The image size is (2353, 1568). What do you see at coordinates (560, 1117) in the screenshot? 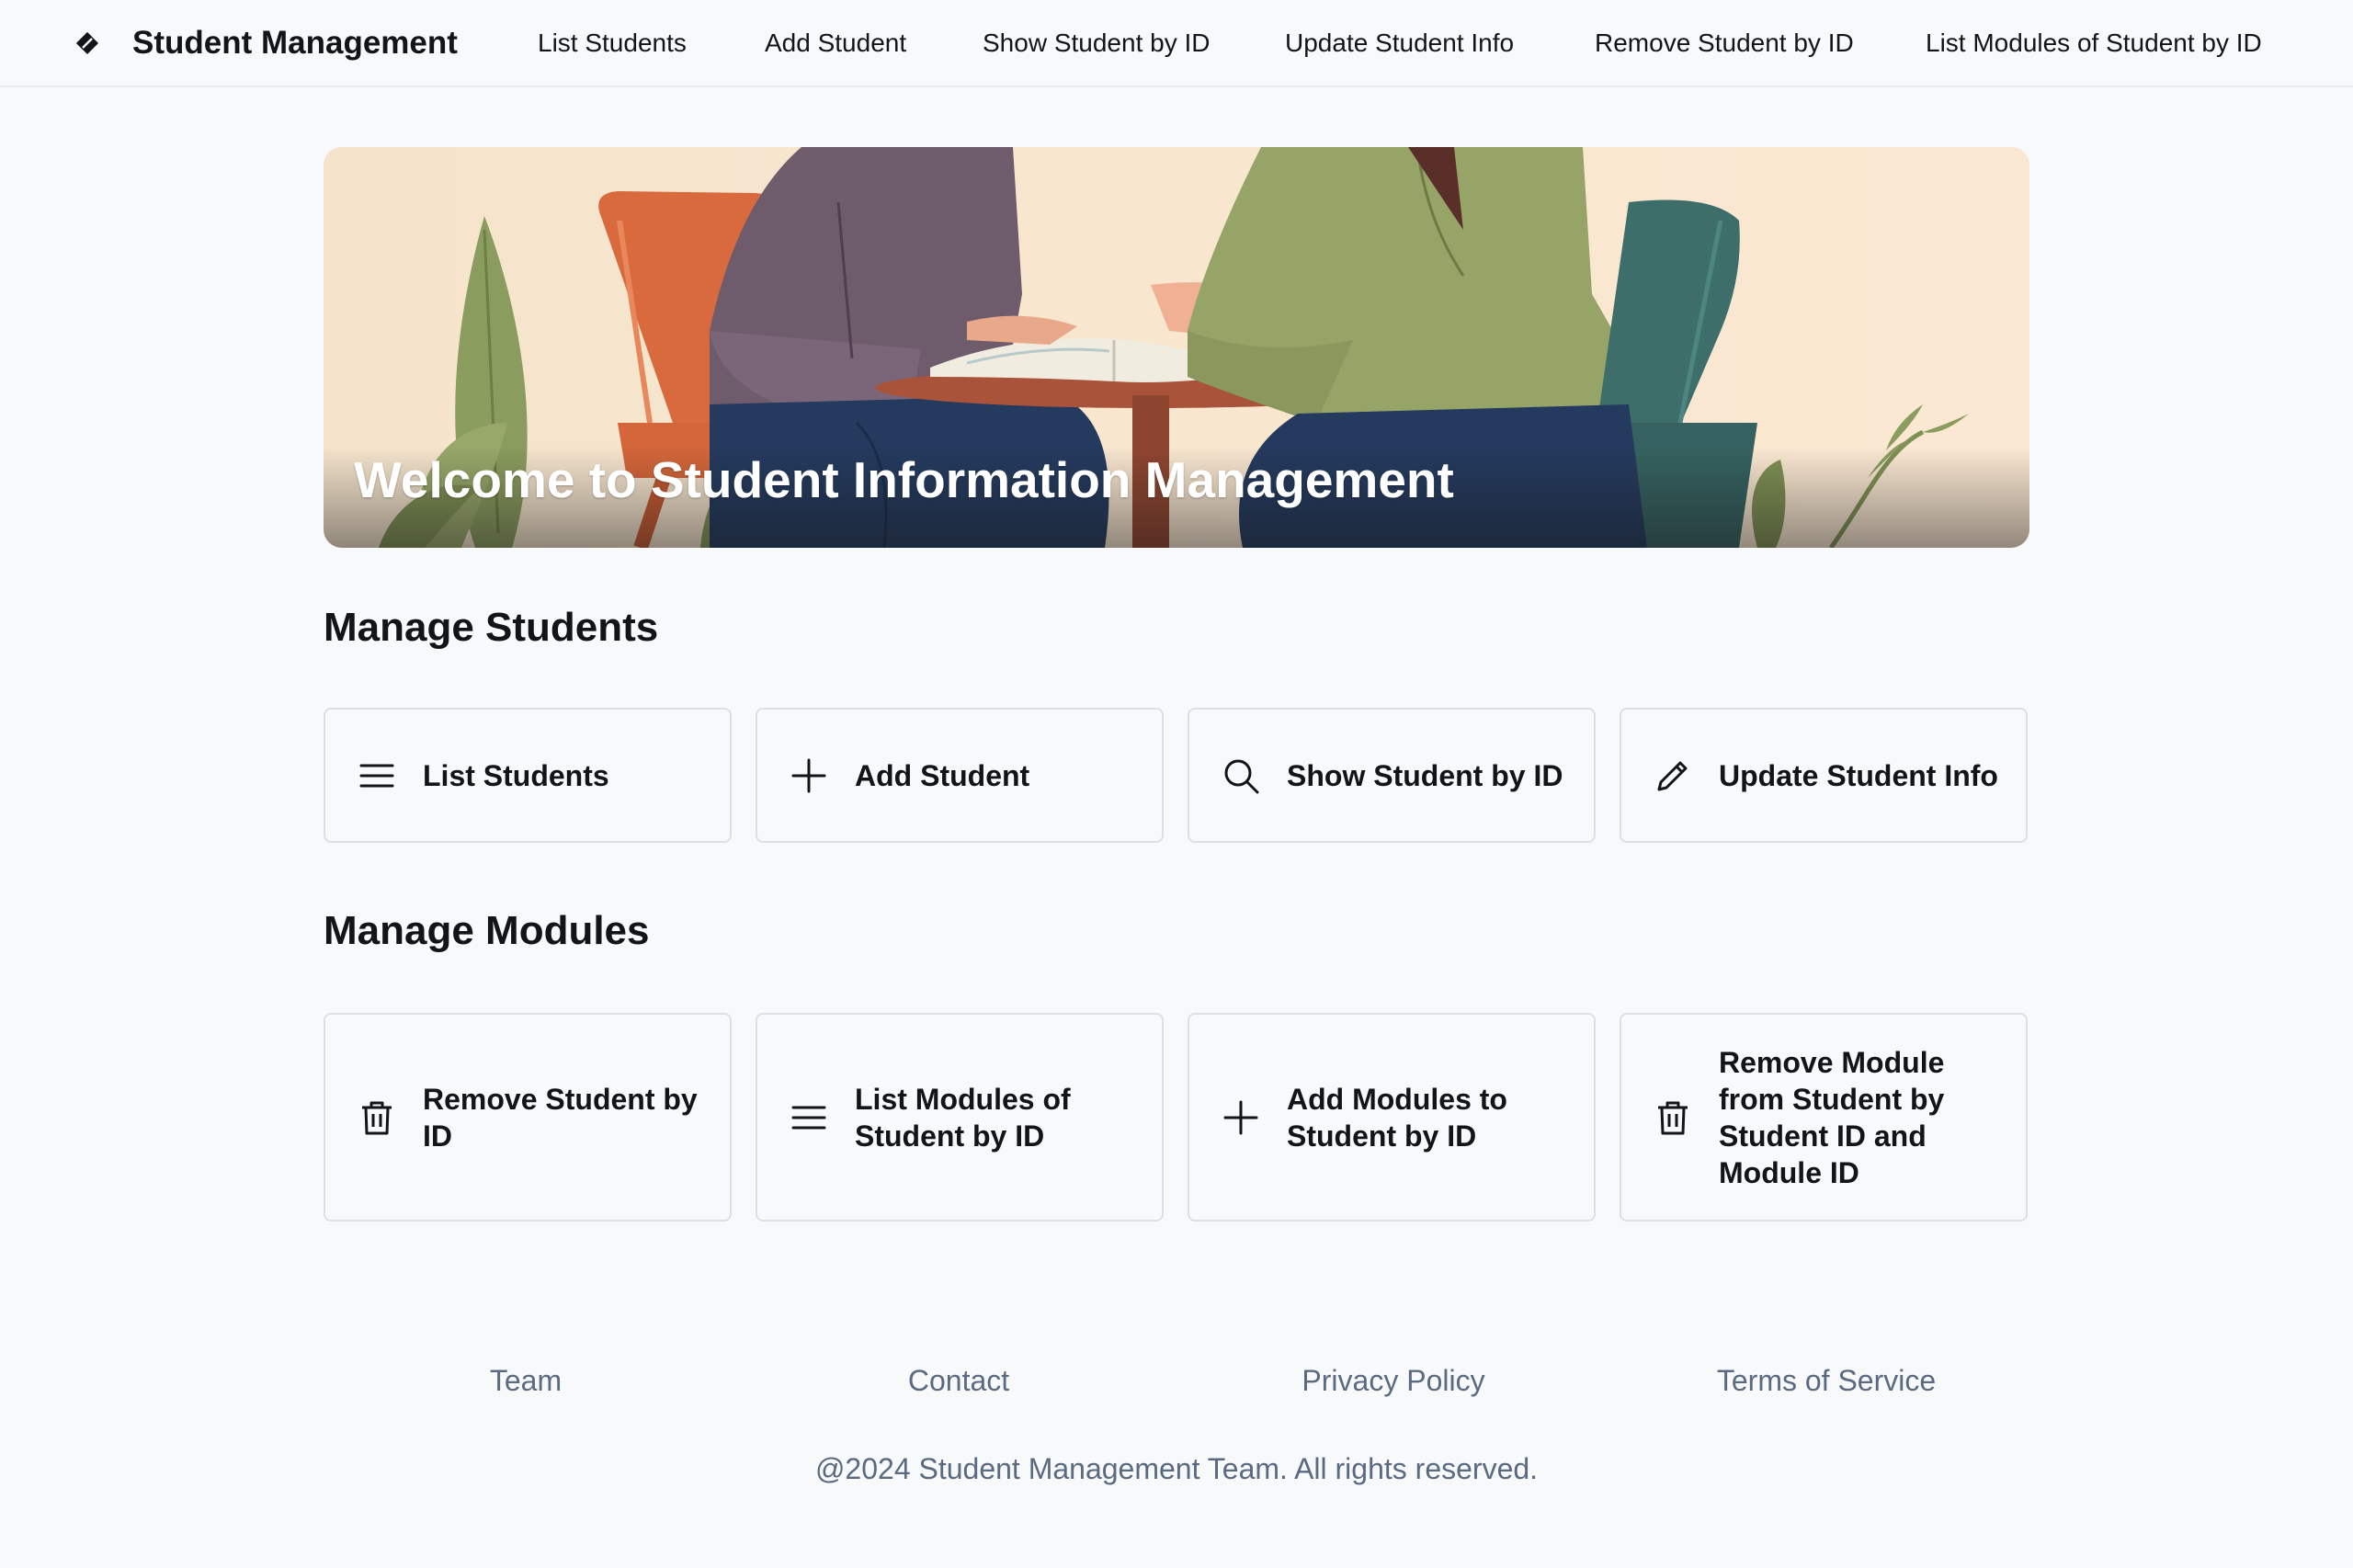
I see `card-label: Remove Student by ID` at bounding box center [560, 1117].